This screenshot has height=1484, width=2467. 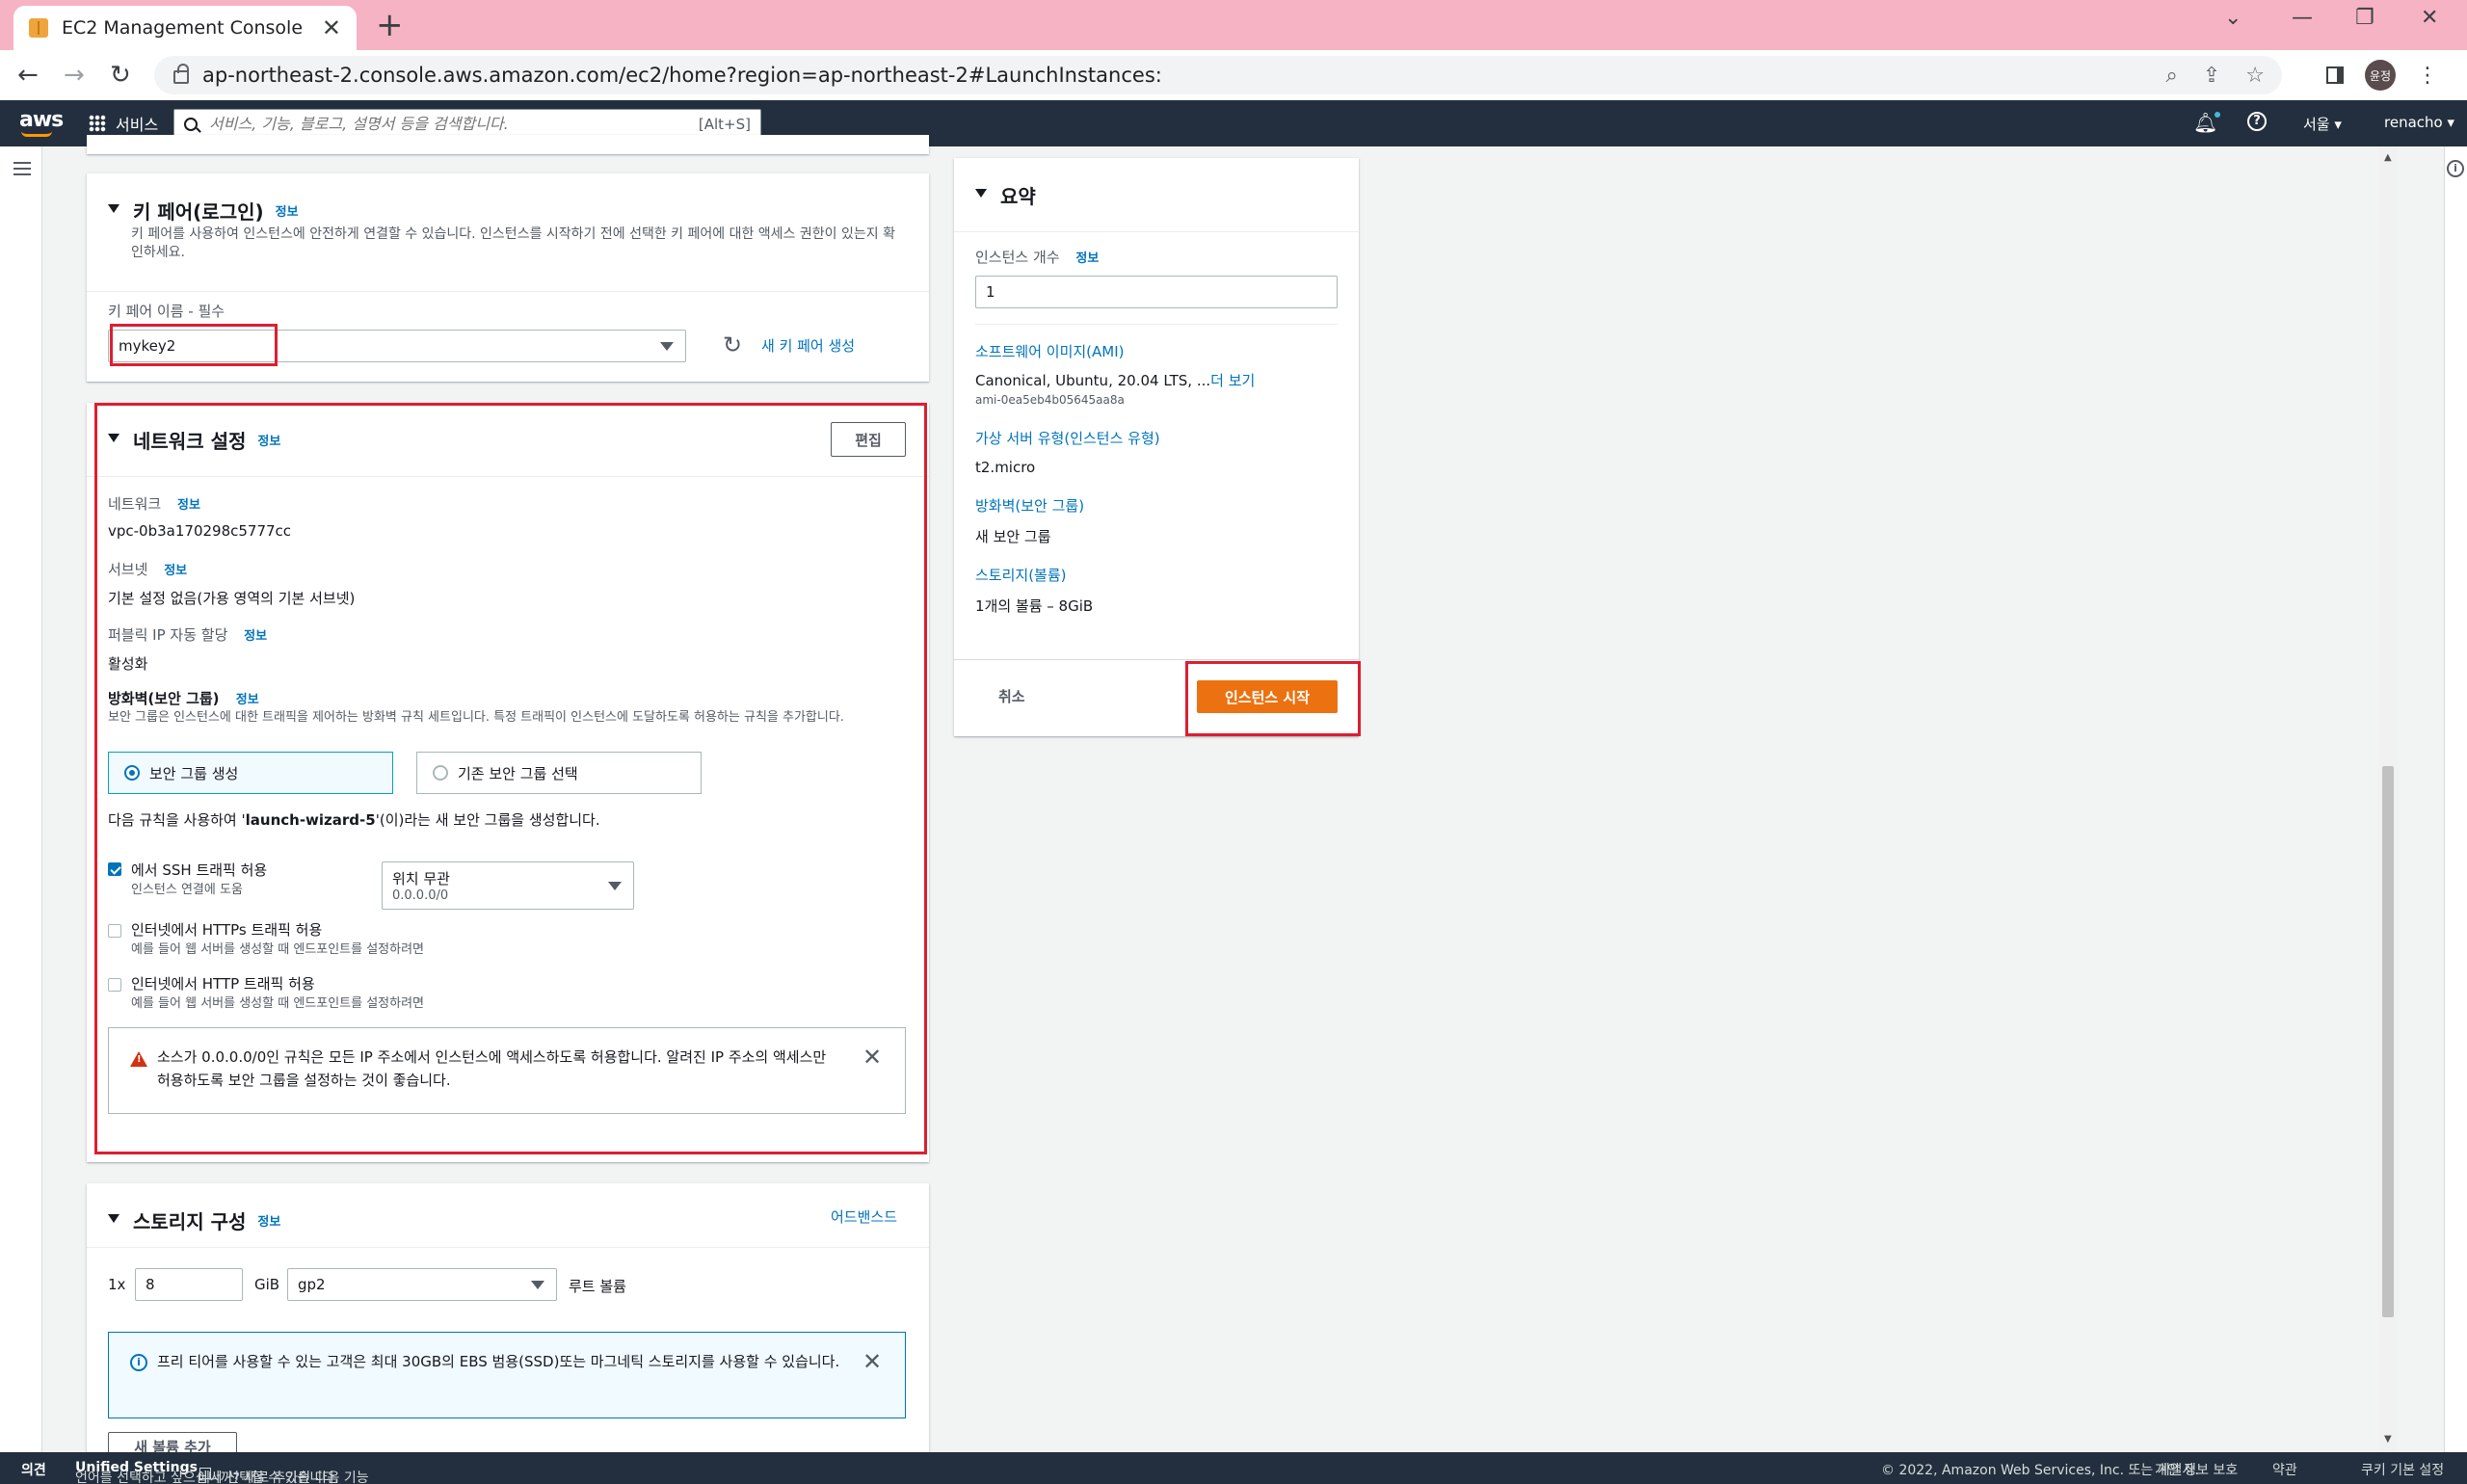 What do you see at coordinates (2211, 76) in the screenshot?
I see `share-icon: ⇪` at bounding box center [2211, 76].